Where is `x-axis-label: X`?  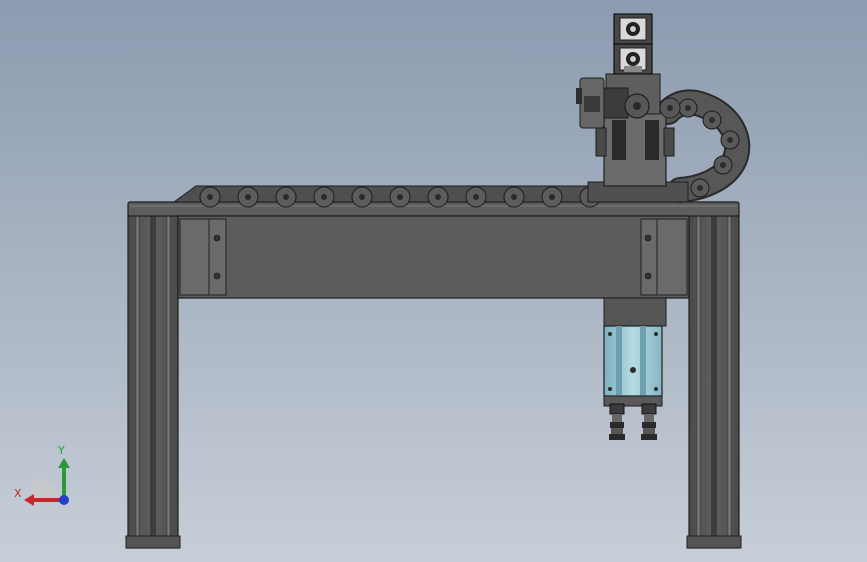
x-axis-label: X is located at coordinates (18, 493).